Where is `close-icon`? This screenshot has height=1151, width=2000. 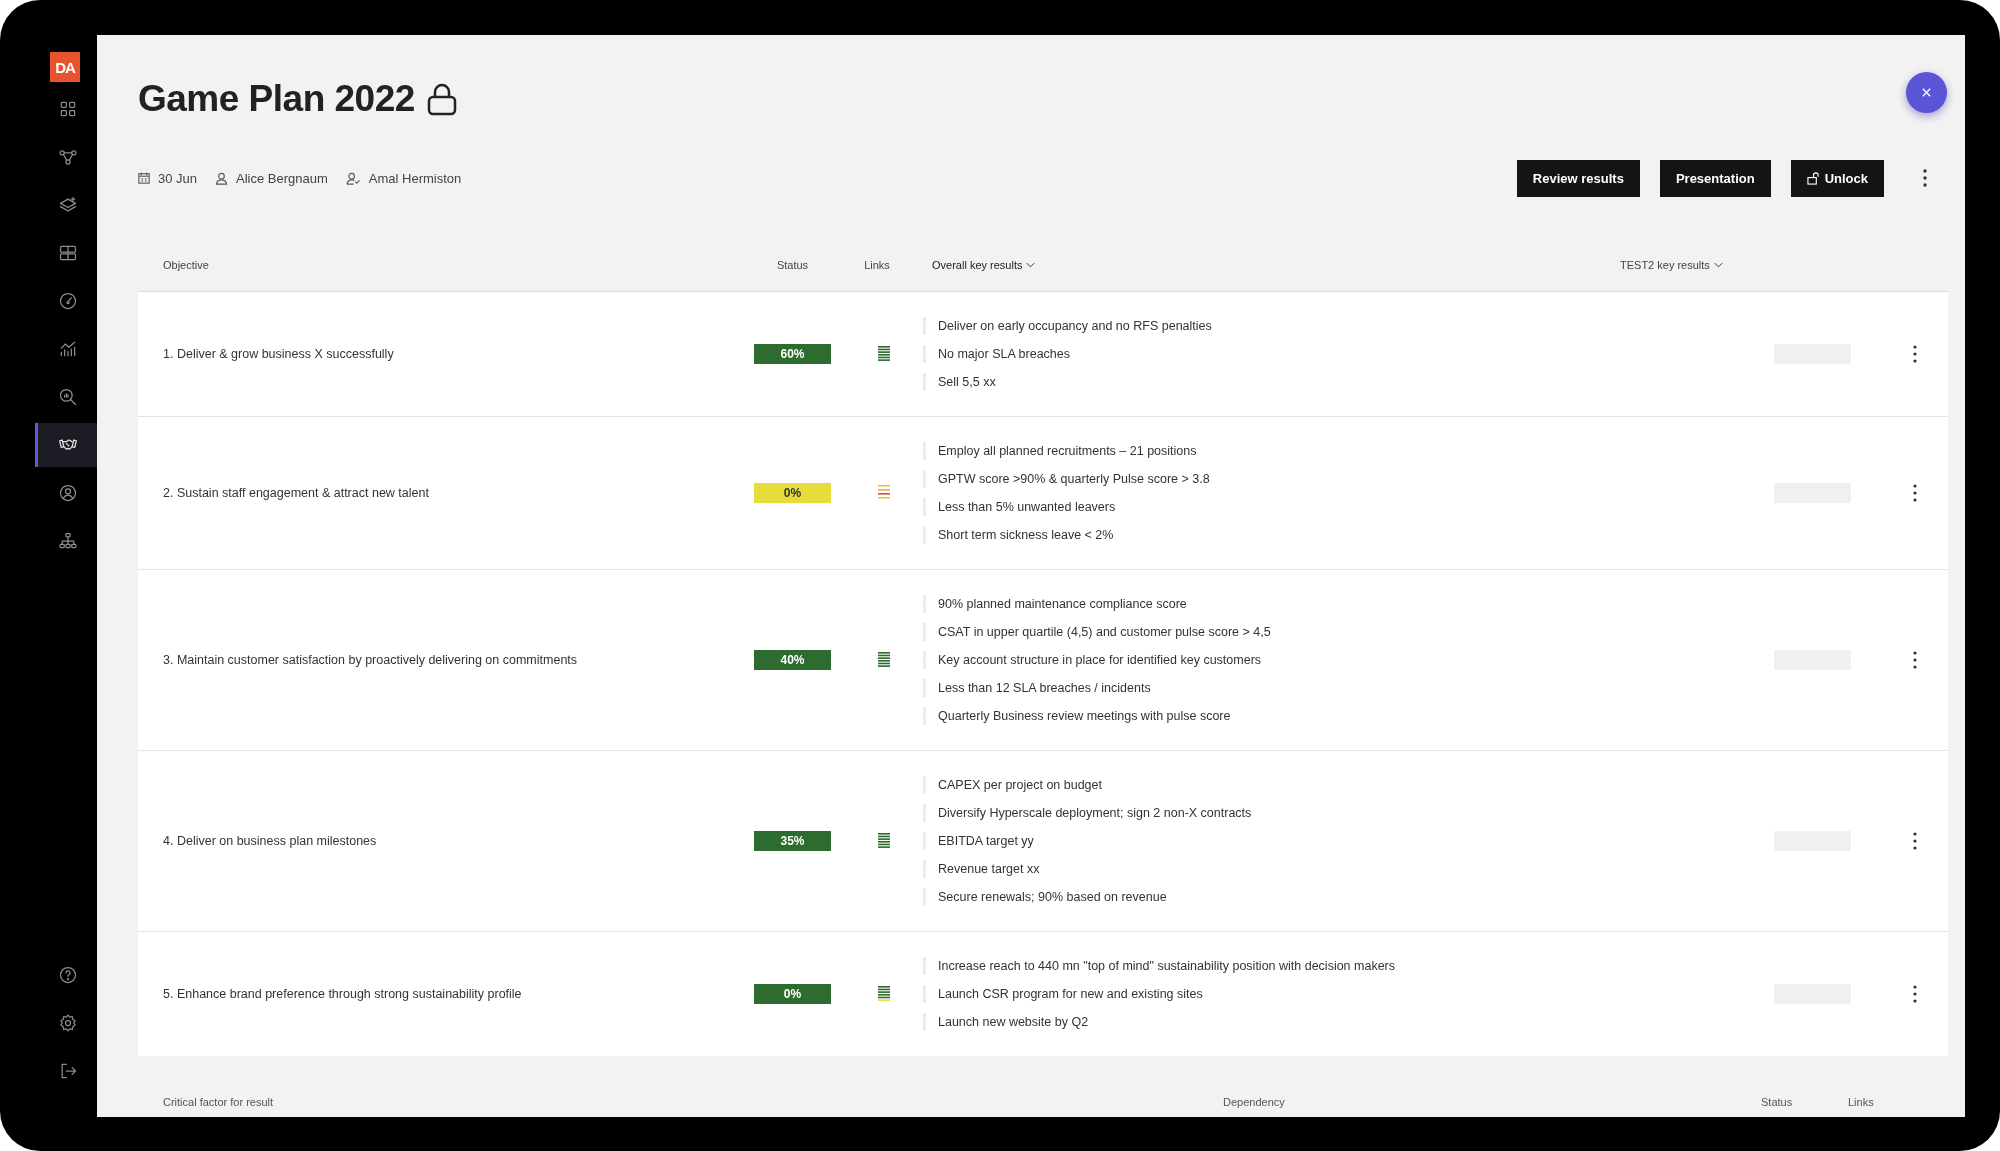
close-icon is located at coordinates (1926, 92).